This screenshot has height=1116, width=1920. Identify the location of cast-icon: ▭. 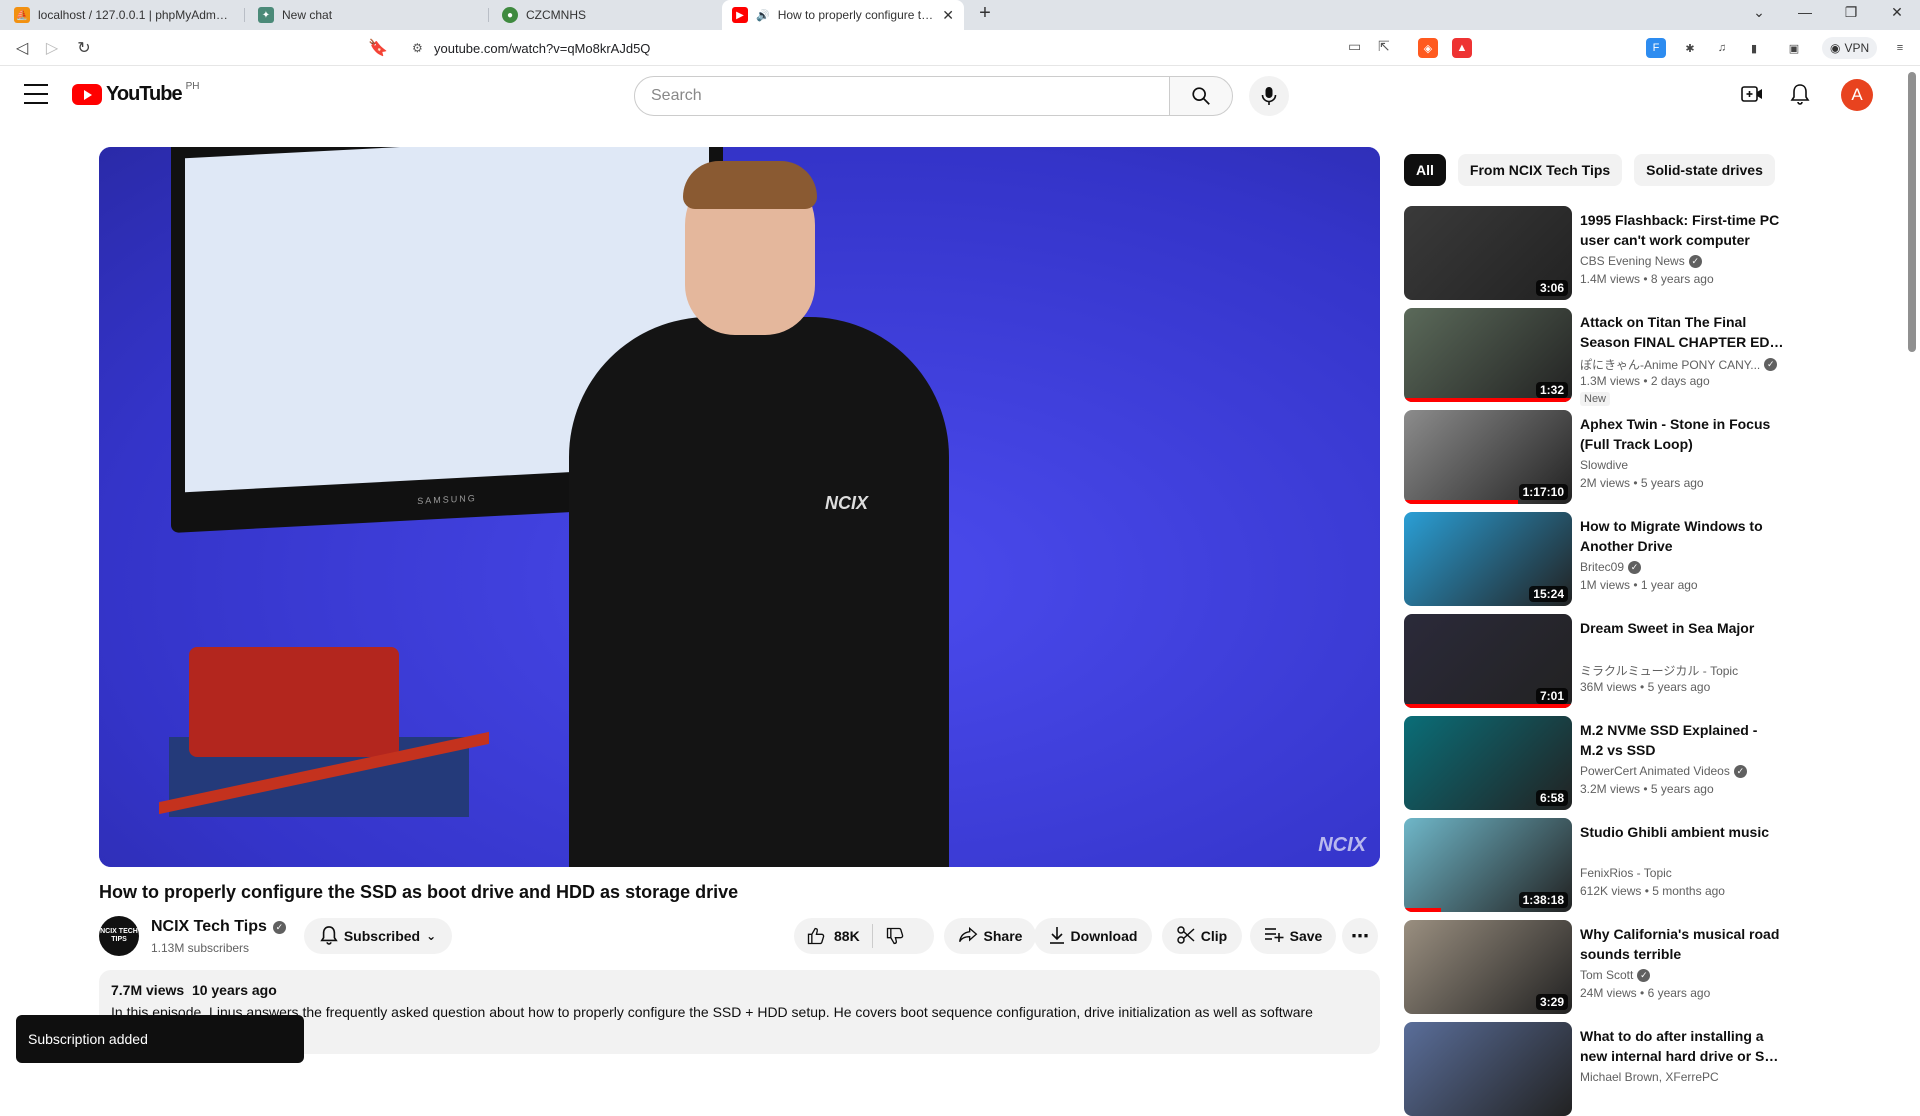
(1354, 46).